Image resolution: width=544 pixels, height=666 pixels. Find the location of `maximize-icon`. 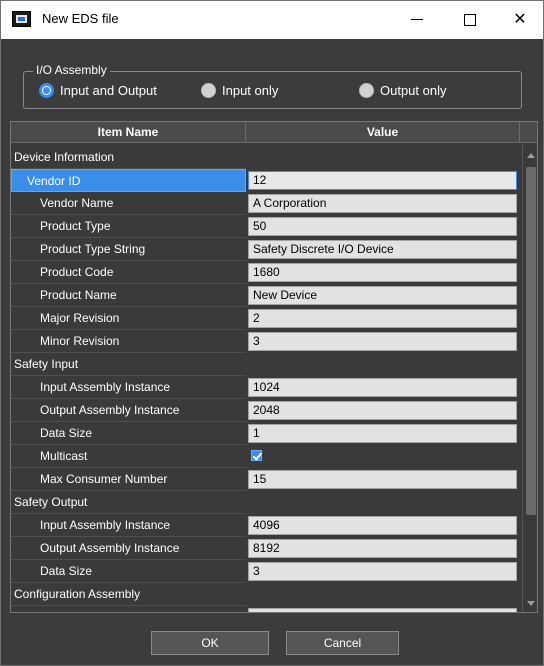

maximize-icon is located at coordinates (470, 20).